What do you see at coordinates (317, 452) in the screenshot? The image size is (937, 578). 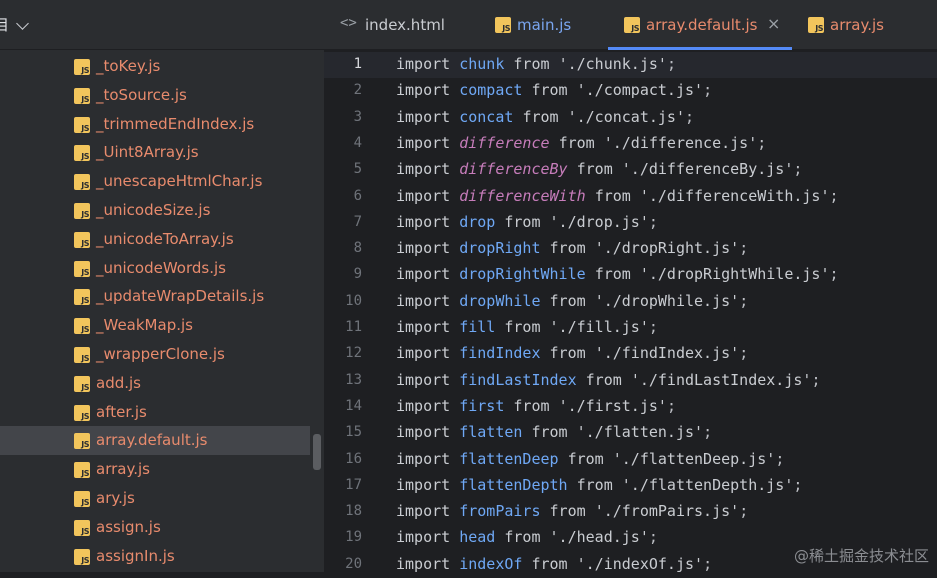 I see `sidebar-scrollbar` at bounding box center [317, 452].